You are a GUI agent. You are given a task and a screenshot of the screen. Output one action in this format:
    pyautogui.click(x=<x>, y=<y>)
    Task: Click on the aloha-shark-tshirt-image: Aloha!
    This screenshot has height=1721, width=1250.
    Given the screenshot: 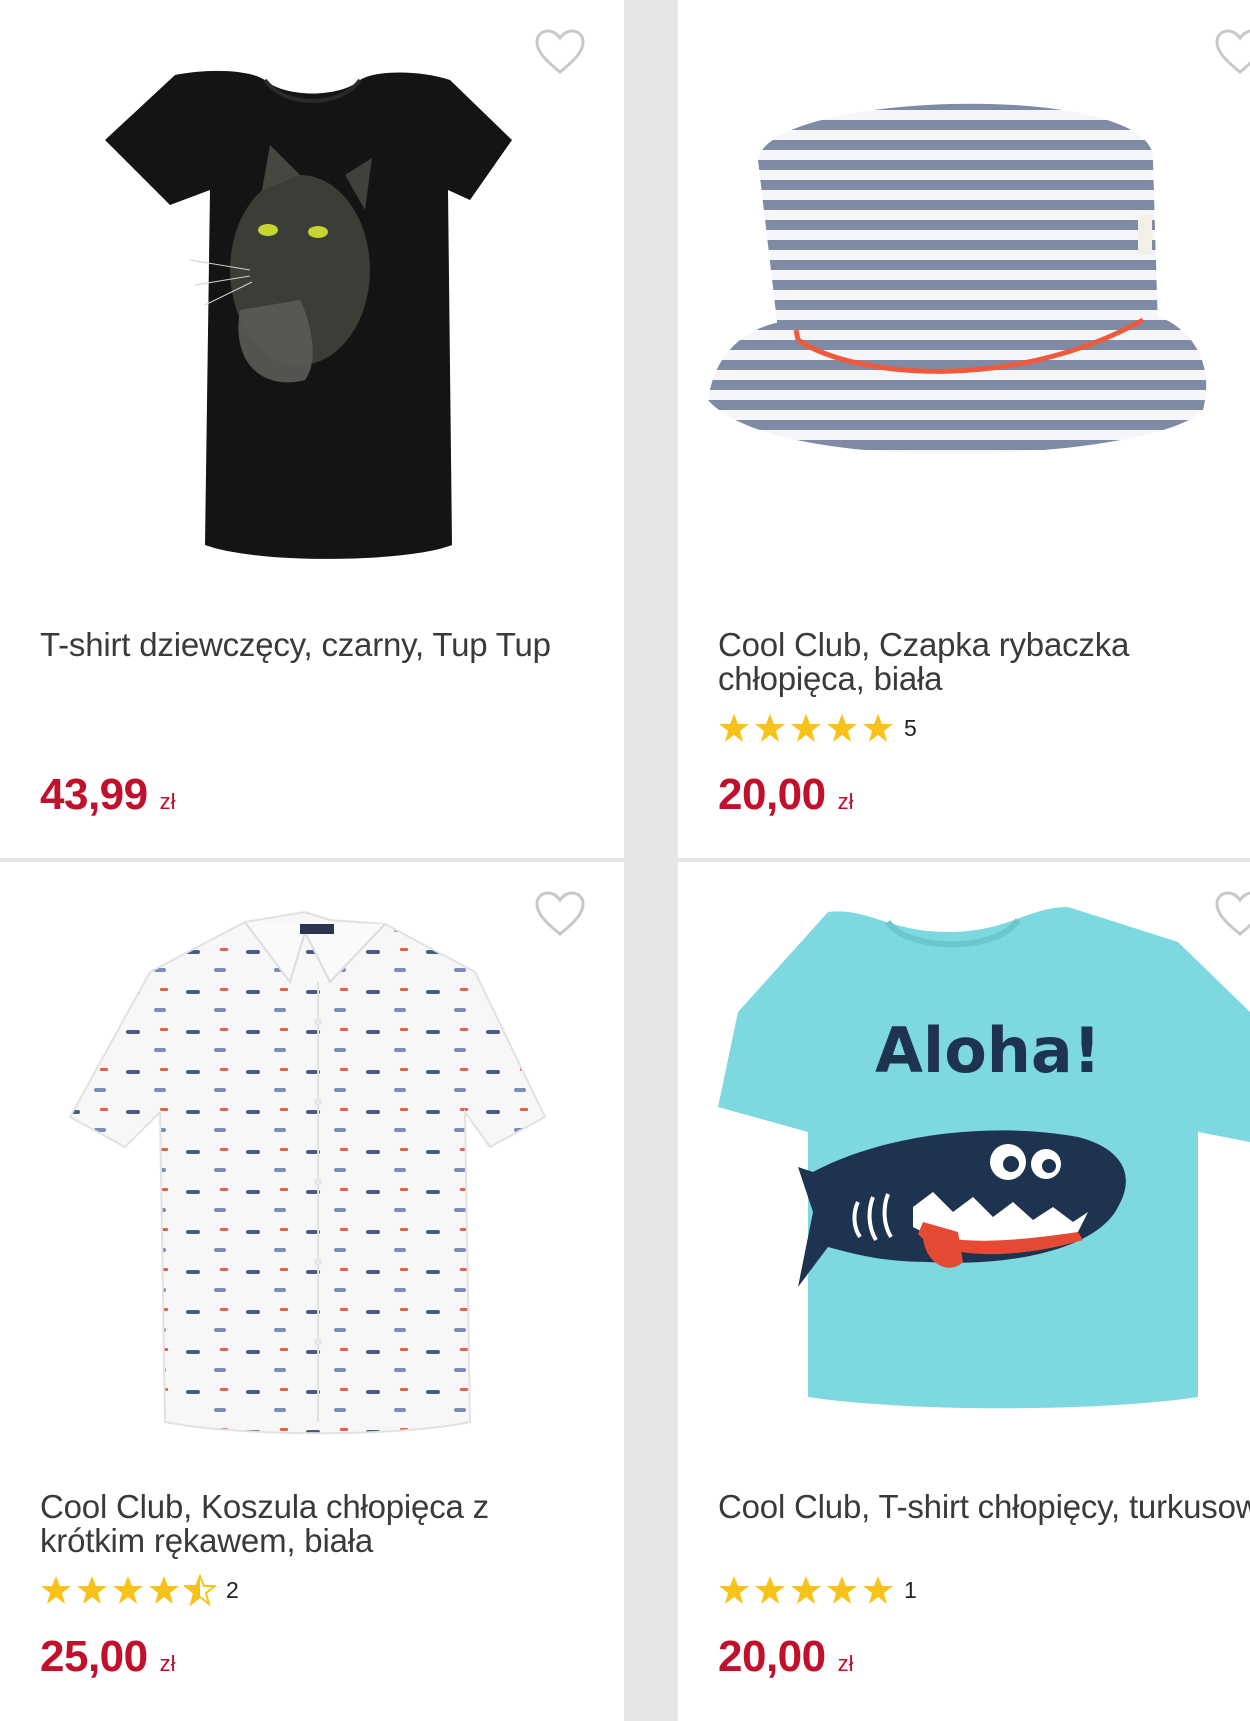 What is the action you would take?
    pyautogui.click(x=964, y=1172)
    